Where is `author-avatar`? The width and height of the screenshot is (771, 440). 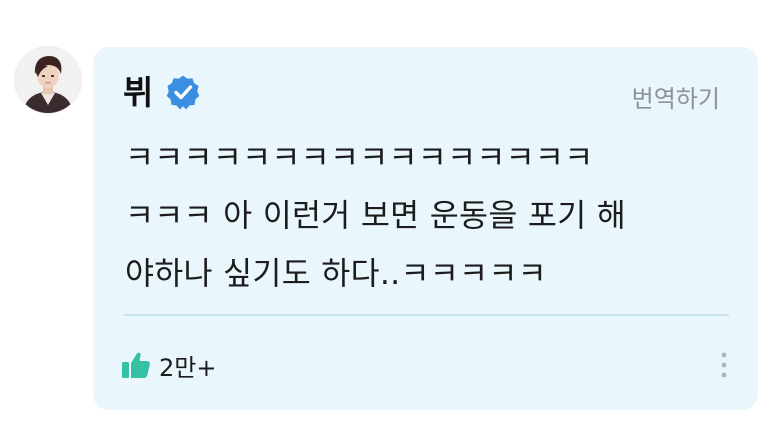 author-avatar is located at coordinates (48, 80).